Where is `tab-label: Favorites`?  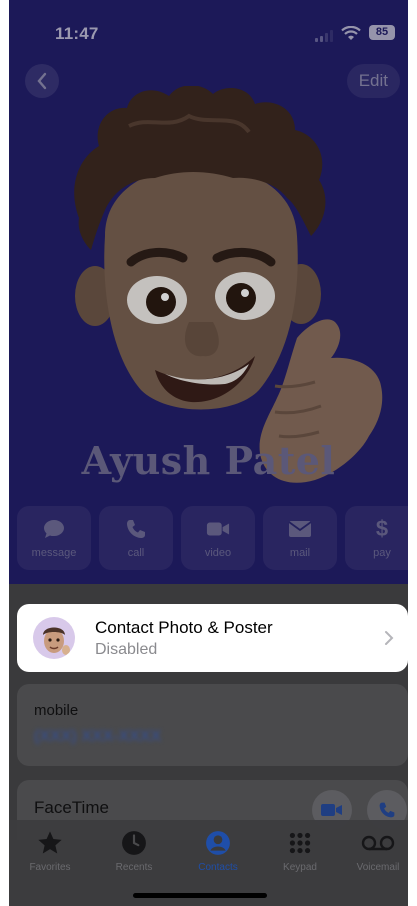
tab-label: Favorites is located at coordinates (50, 867).